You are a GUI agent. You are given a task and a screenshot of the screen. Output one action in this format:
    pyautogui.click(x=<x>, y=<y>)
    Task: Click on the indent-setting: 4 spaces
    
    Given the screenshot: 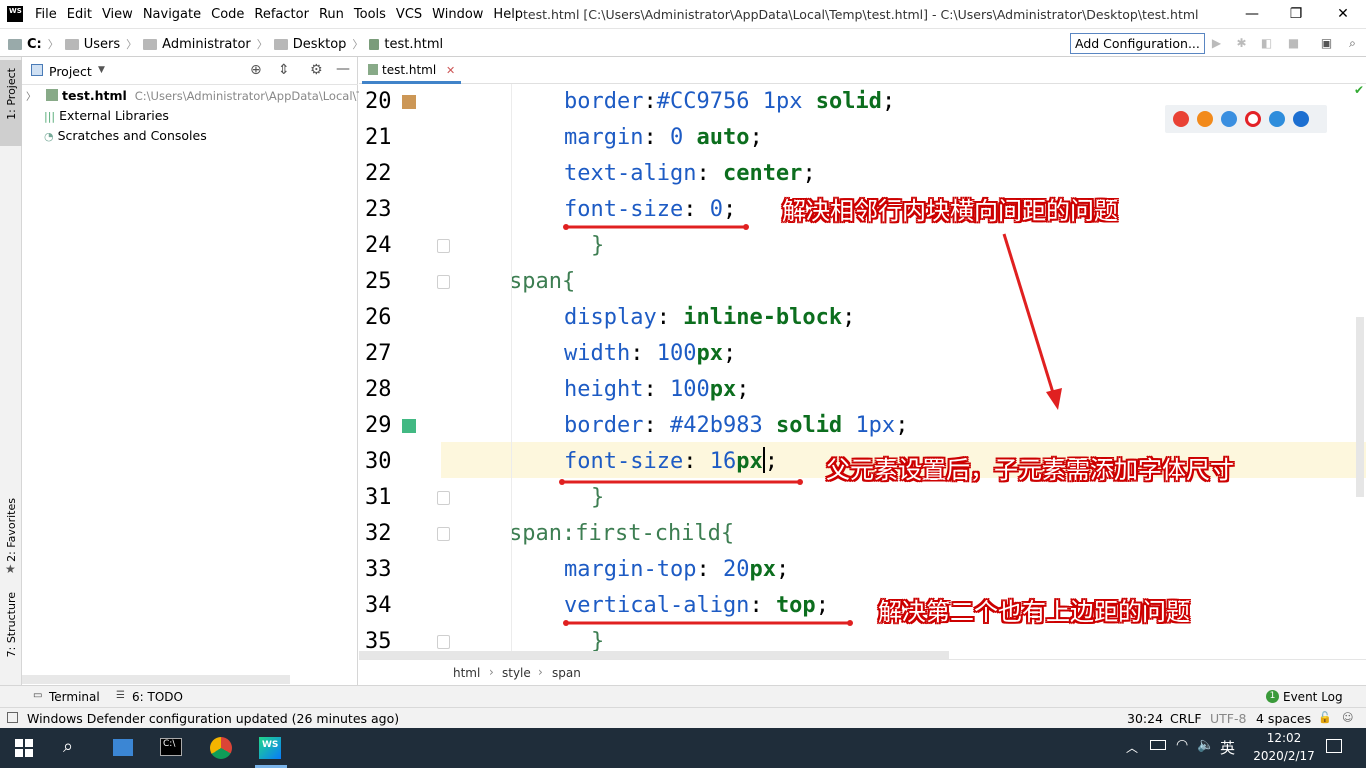 What is the action you would take?
    pyautogui.click(x=1283, y=718)
    